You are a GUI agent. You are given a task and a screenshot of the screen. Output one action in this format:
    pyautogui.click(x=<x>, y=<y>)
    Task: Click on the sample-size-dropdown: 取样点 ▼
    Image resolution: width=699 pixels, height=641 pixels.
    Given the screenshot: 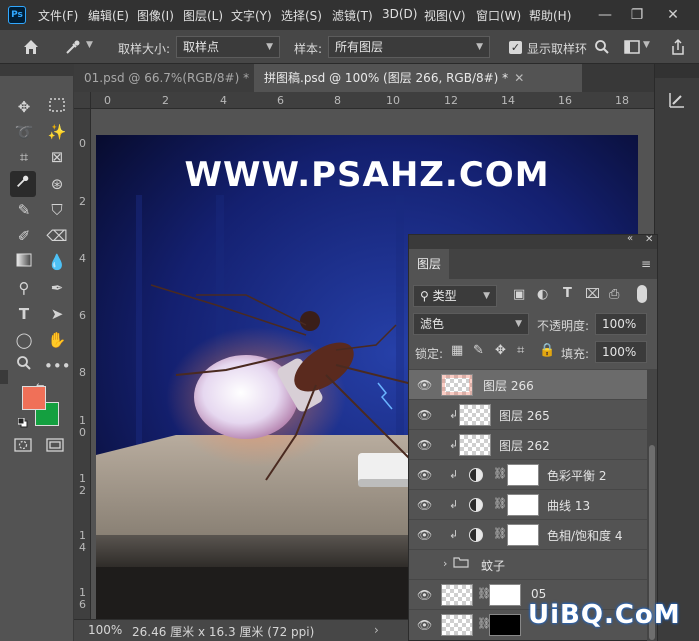 What is the action you would take?
    pyautogui.click(x=228, y=47)
    